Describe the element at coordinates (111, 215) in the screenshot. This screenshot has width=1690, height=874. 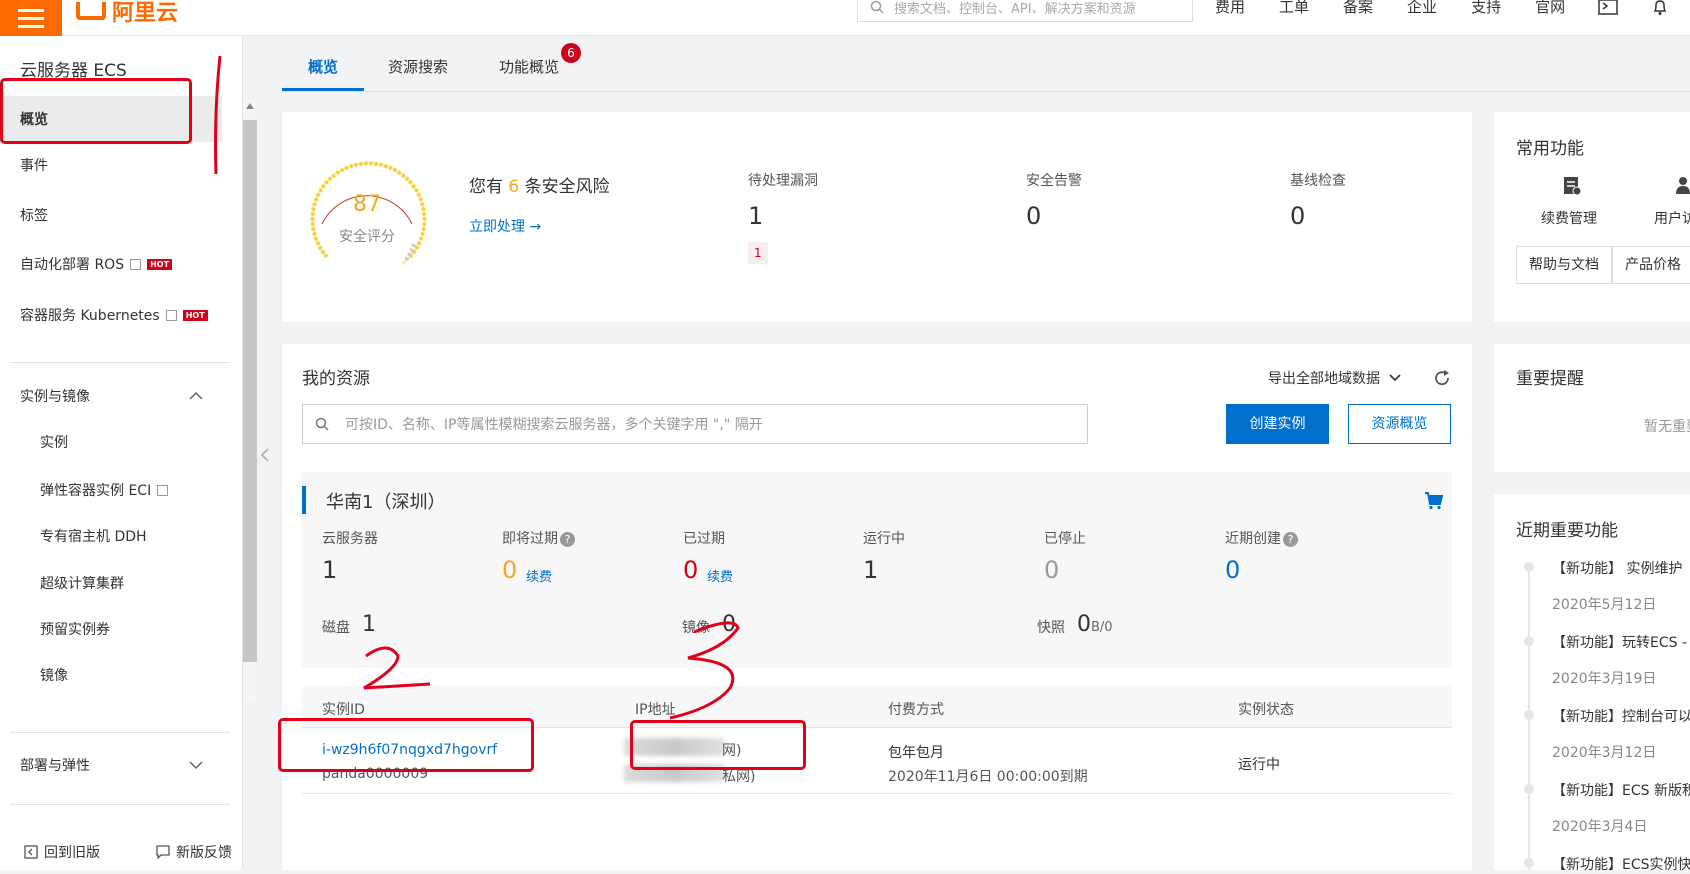
I see `sidebar-item-tags: 标签` at that location.